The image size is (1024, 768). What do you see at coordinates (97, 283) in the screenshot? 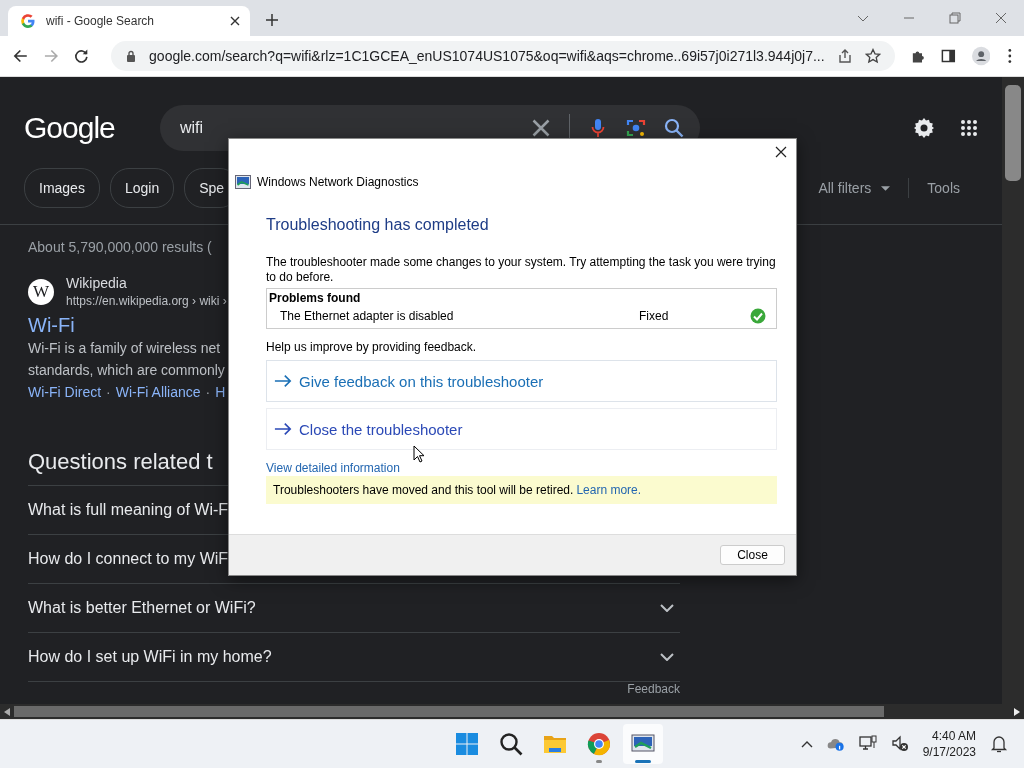
I see `result-source: Wikipedia` at bounding box center [97, 283].